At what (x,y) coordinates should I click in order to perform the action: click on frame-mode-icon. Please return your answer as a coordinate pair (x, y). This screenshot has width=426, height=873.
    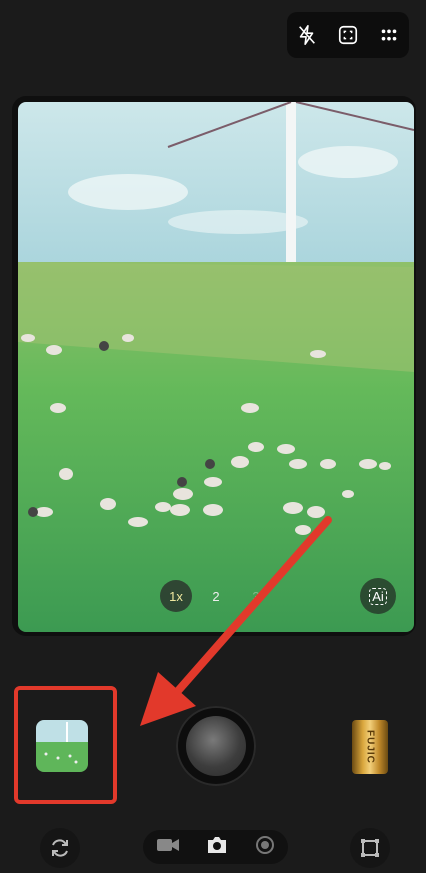
    Looking at the image, I should click on (348, 35).